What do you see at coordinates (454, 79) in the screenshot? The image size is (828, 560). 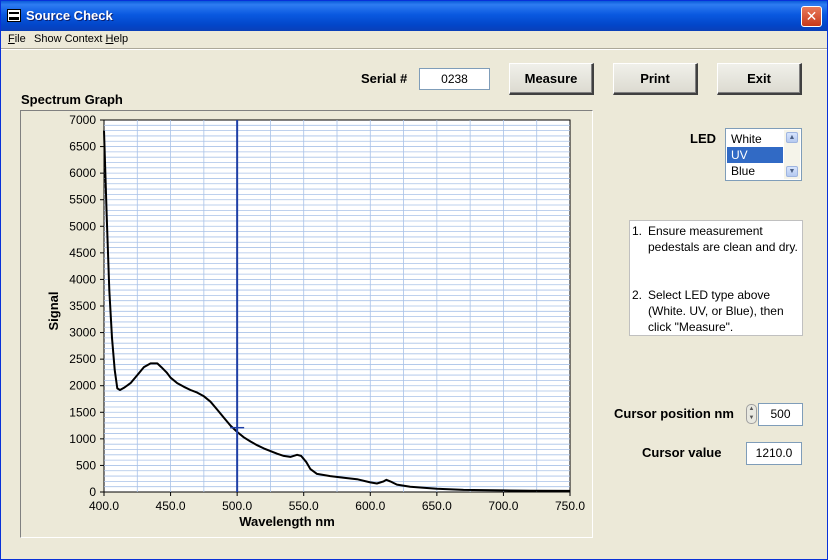 I see `serial-input: 0238` at bounding box center [454, 79].